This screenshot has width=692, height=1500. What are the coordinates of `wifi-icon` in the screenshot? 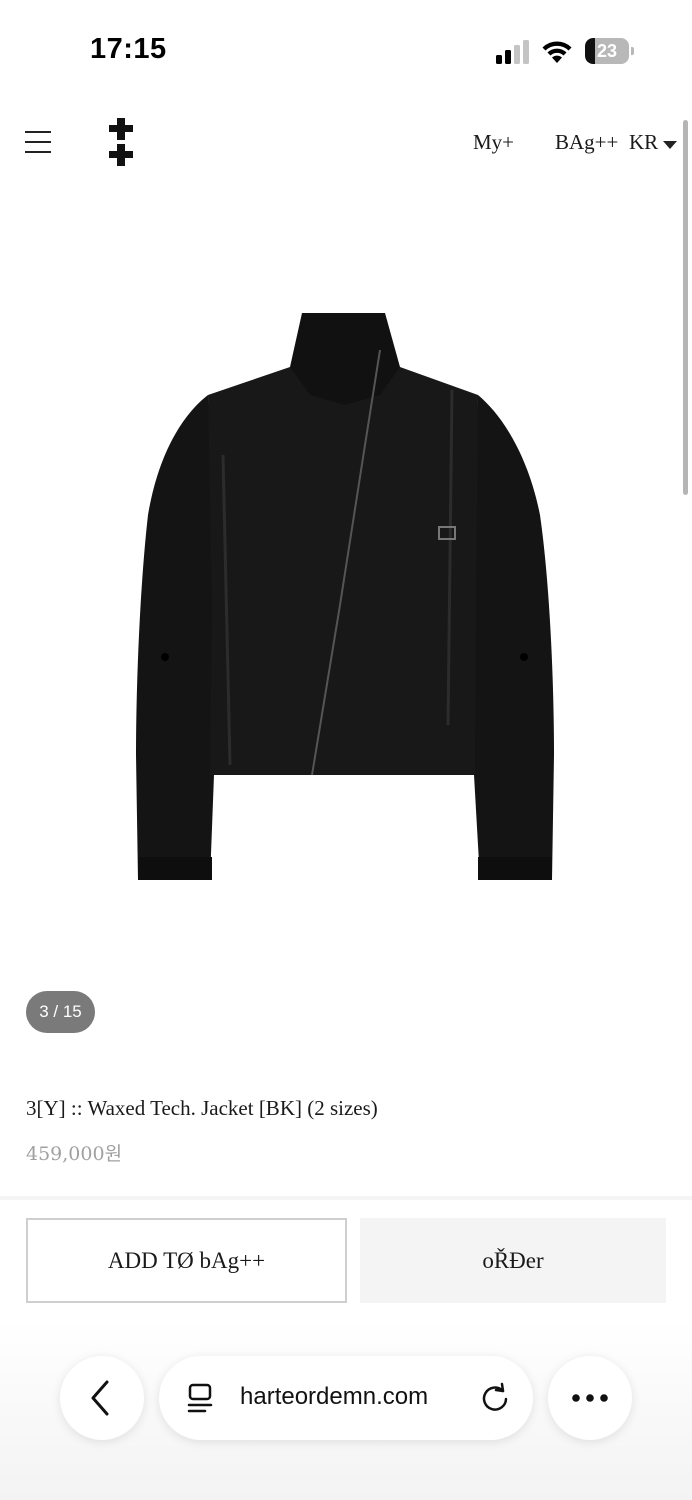 It's located at (557, 52).